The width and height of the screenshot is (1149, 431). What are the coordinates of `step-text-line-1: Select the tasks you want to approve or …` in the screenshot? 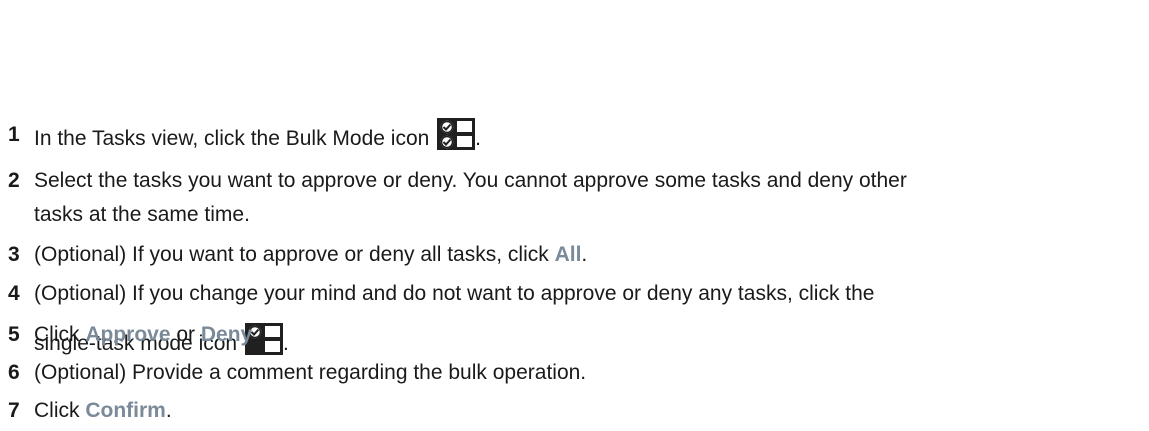 It's located at (470, 180).